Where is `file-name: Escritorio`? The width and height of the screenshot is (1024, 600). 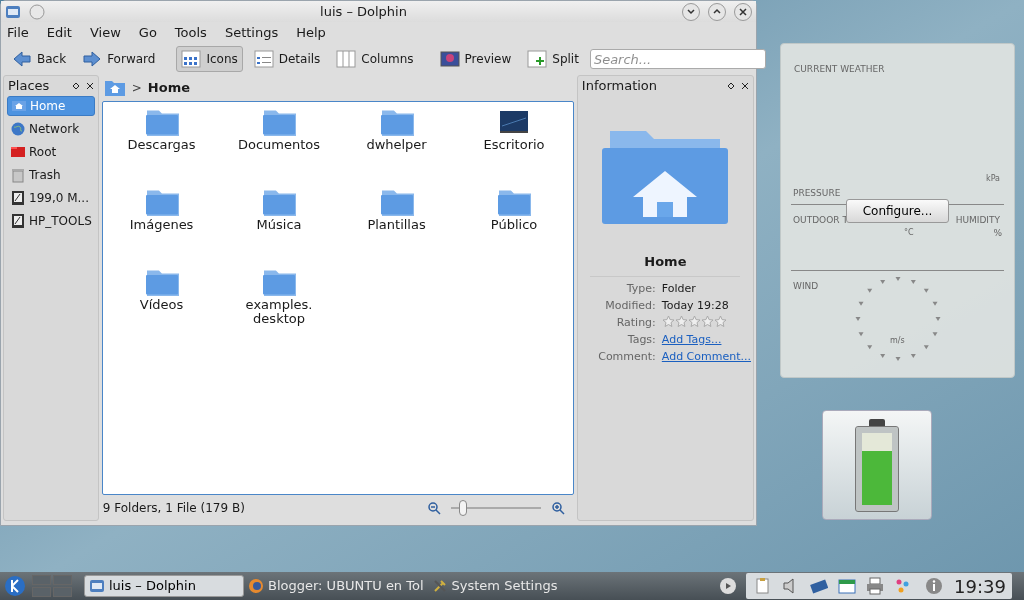
file-name: Escritorio is located at coordinates (514, 145).